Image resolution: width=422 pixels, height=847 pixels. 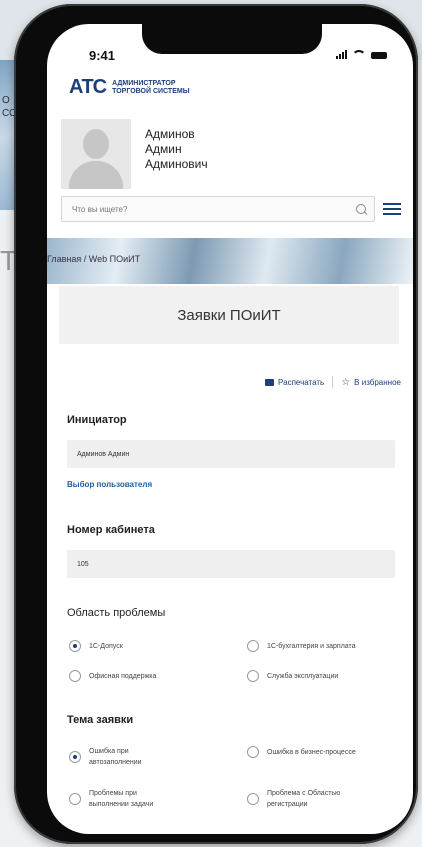 I want to click on radio-option: Проблемы при выполнении задачи, so click(x=119, y=799).